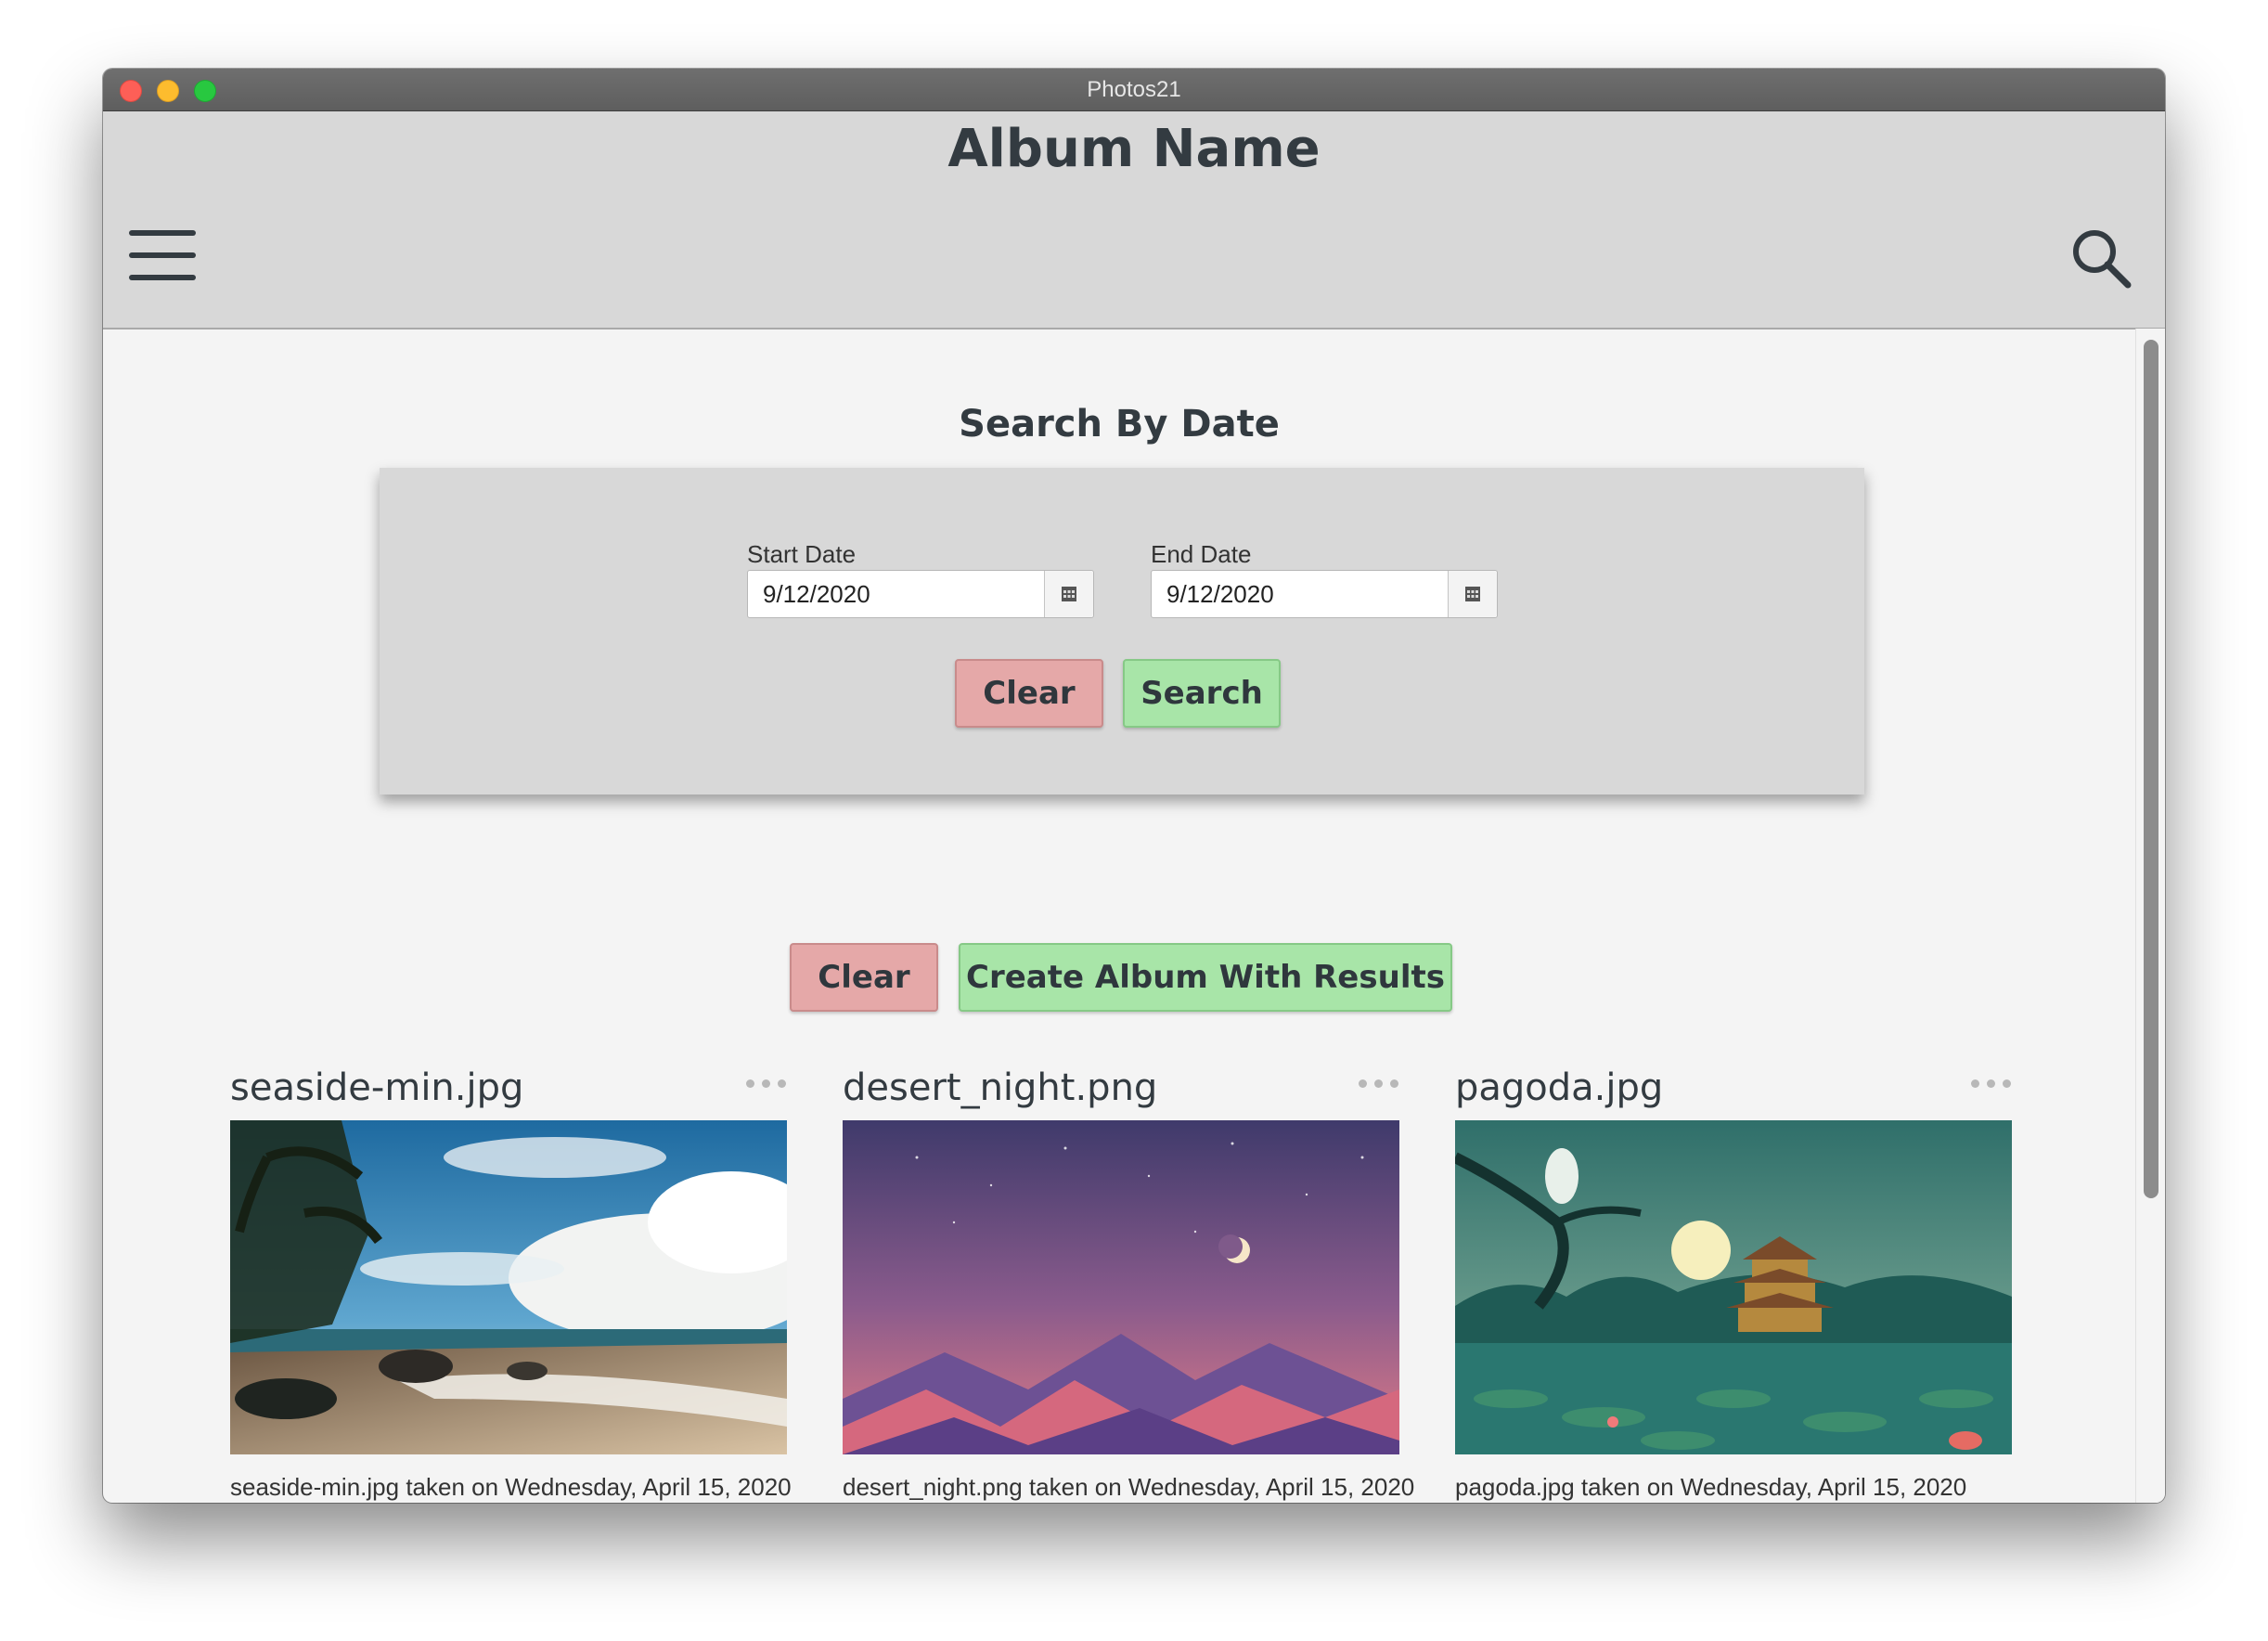  What do you see at coordinates (1119, 424) in the screenshot?
I see `search-by-date-title: Search By Date` at bounding box center [1119, 424].